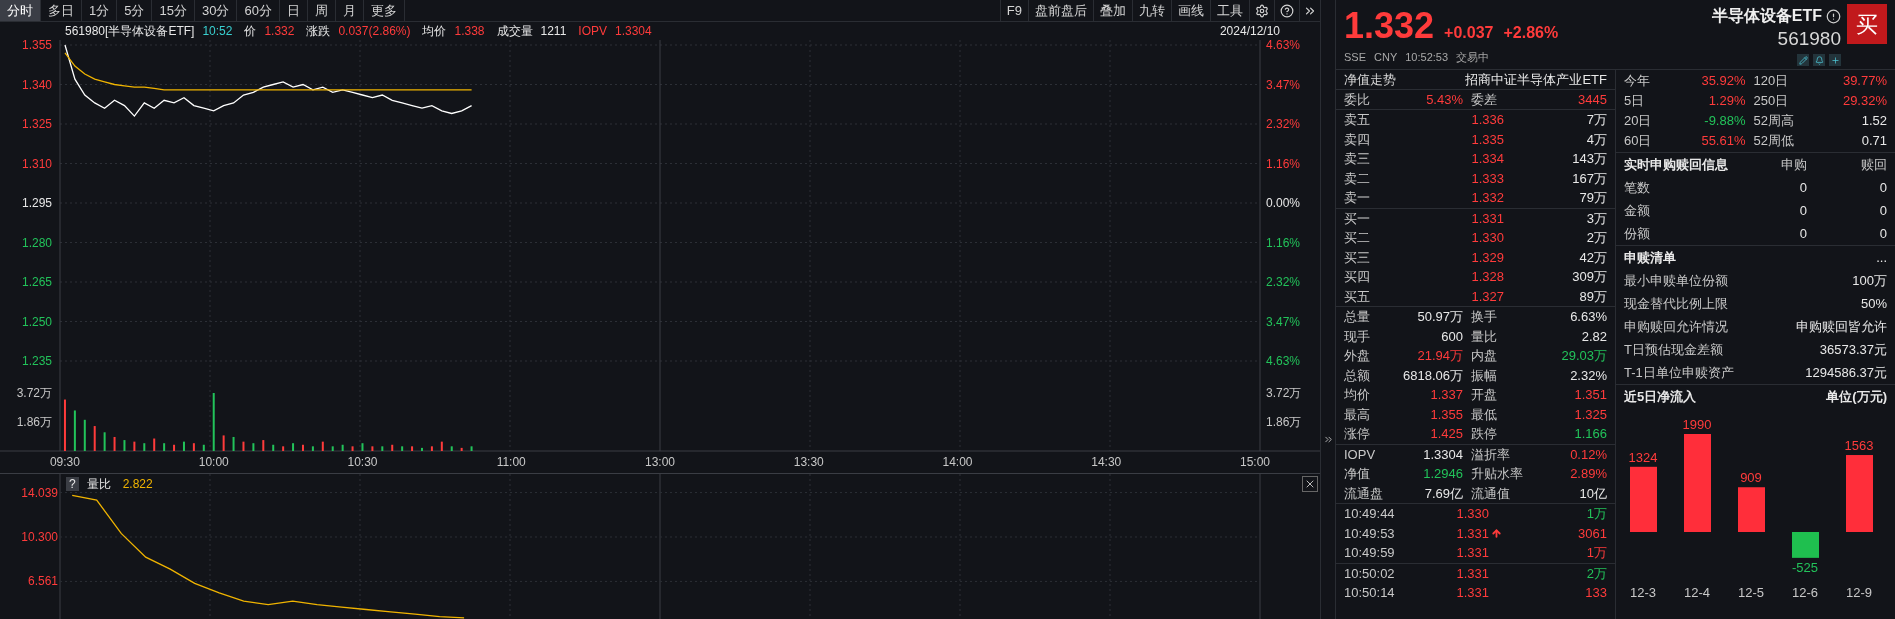 Image resolution: width=1895 pixels, height=619 pixels. What do you see at coordinates (1864, 101) in the screenshot?
I see `return-value: 29.32%` at bounding box center [1864, 101].